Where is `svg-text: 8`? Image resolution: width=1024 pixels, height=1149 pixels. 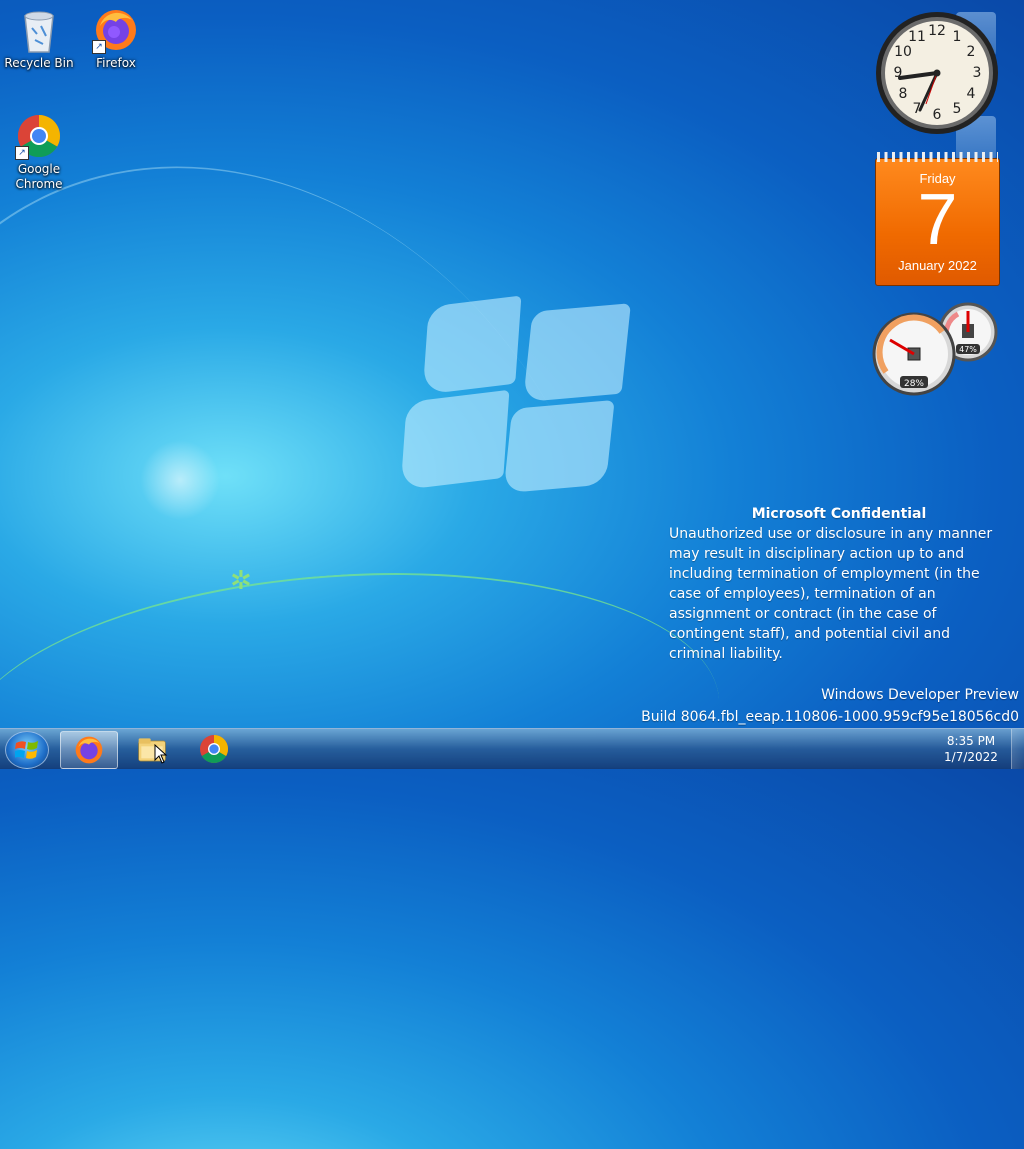 svg-text: 8 is located at coordinates (903, 94).